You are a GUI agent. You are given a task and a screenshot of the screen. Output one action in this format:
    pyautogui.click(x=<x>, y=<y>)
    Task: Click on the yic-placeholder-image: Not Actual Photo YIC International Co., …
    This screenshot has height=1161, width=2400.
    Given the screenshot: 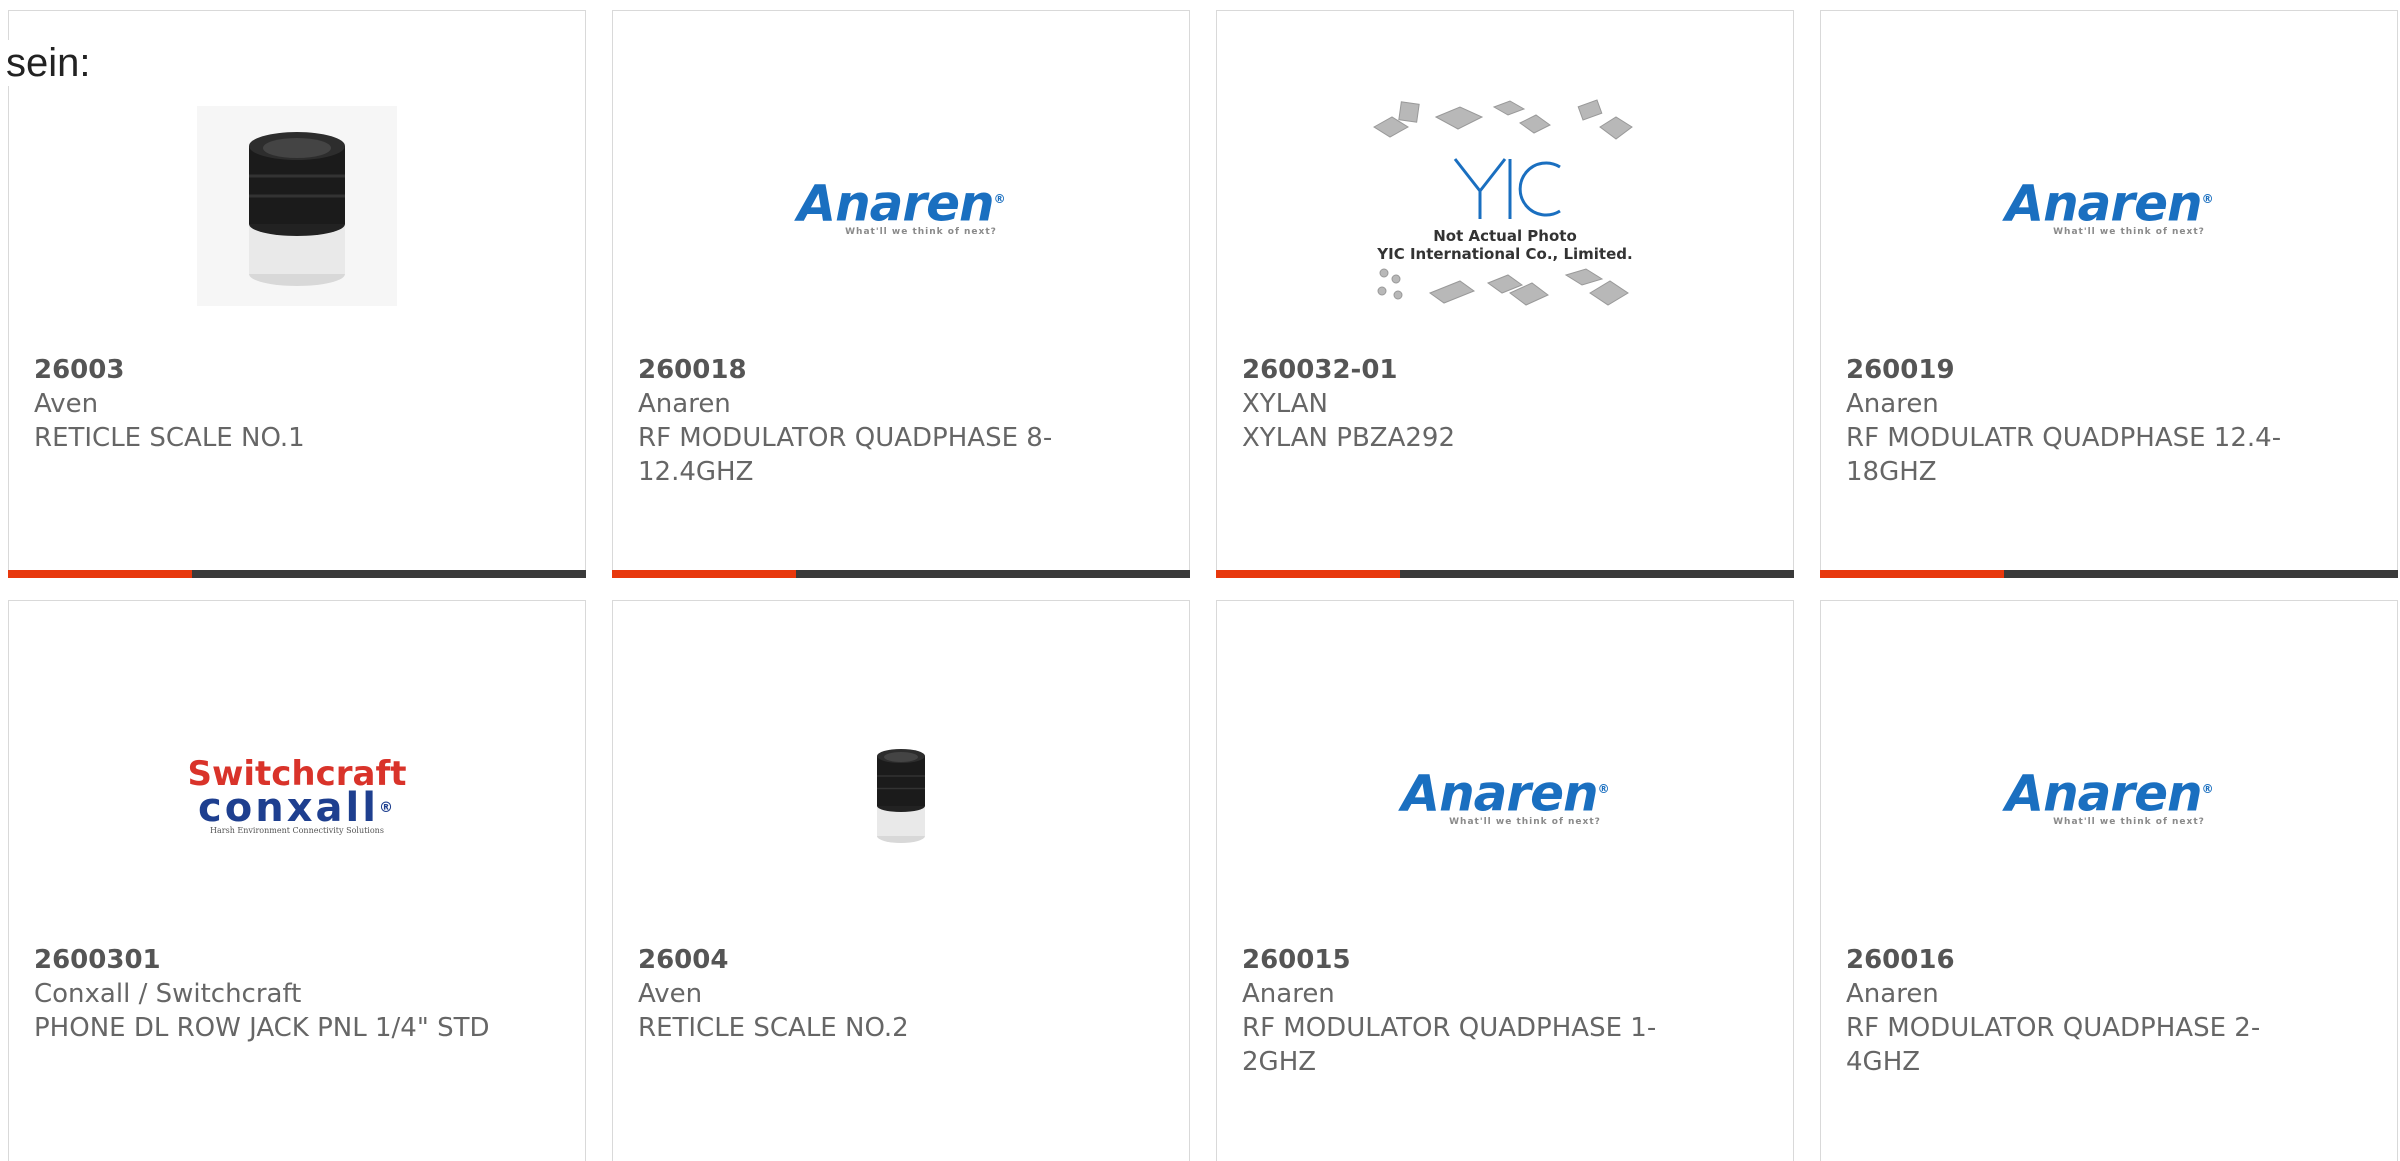 What is the action you would take?
    pyautogui.click(x=1505, y=206)
    